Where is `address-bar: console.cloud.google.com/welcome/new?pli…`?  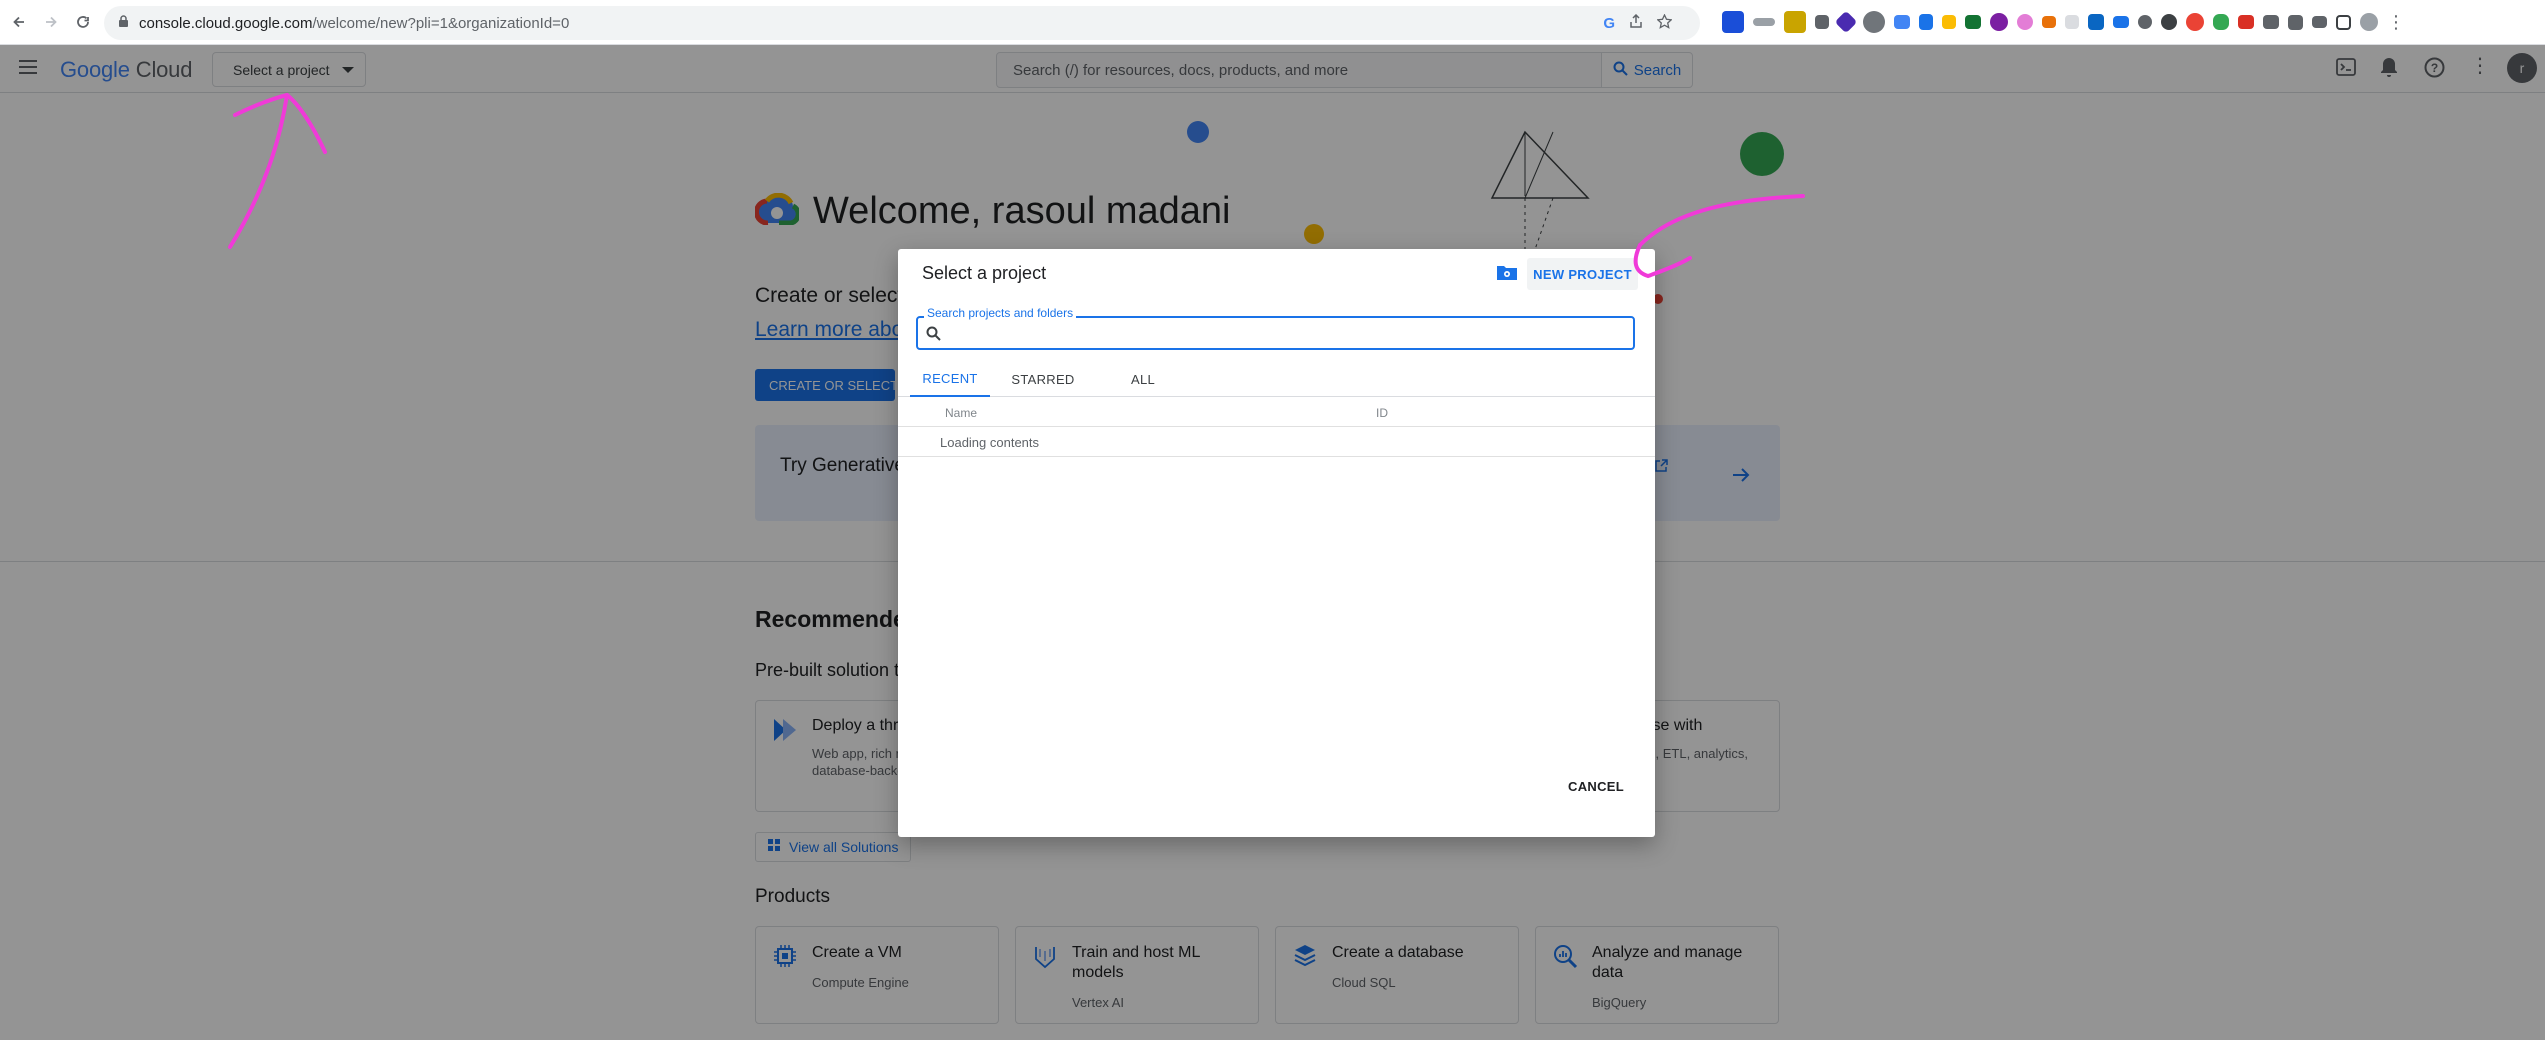
address-bar: console.cloud.google.com/welcome/new?pli… is located at coordinates (902, 23).